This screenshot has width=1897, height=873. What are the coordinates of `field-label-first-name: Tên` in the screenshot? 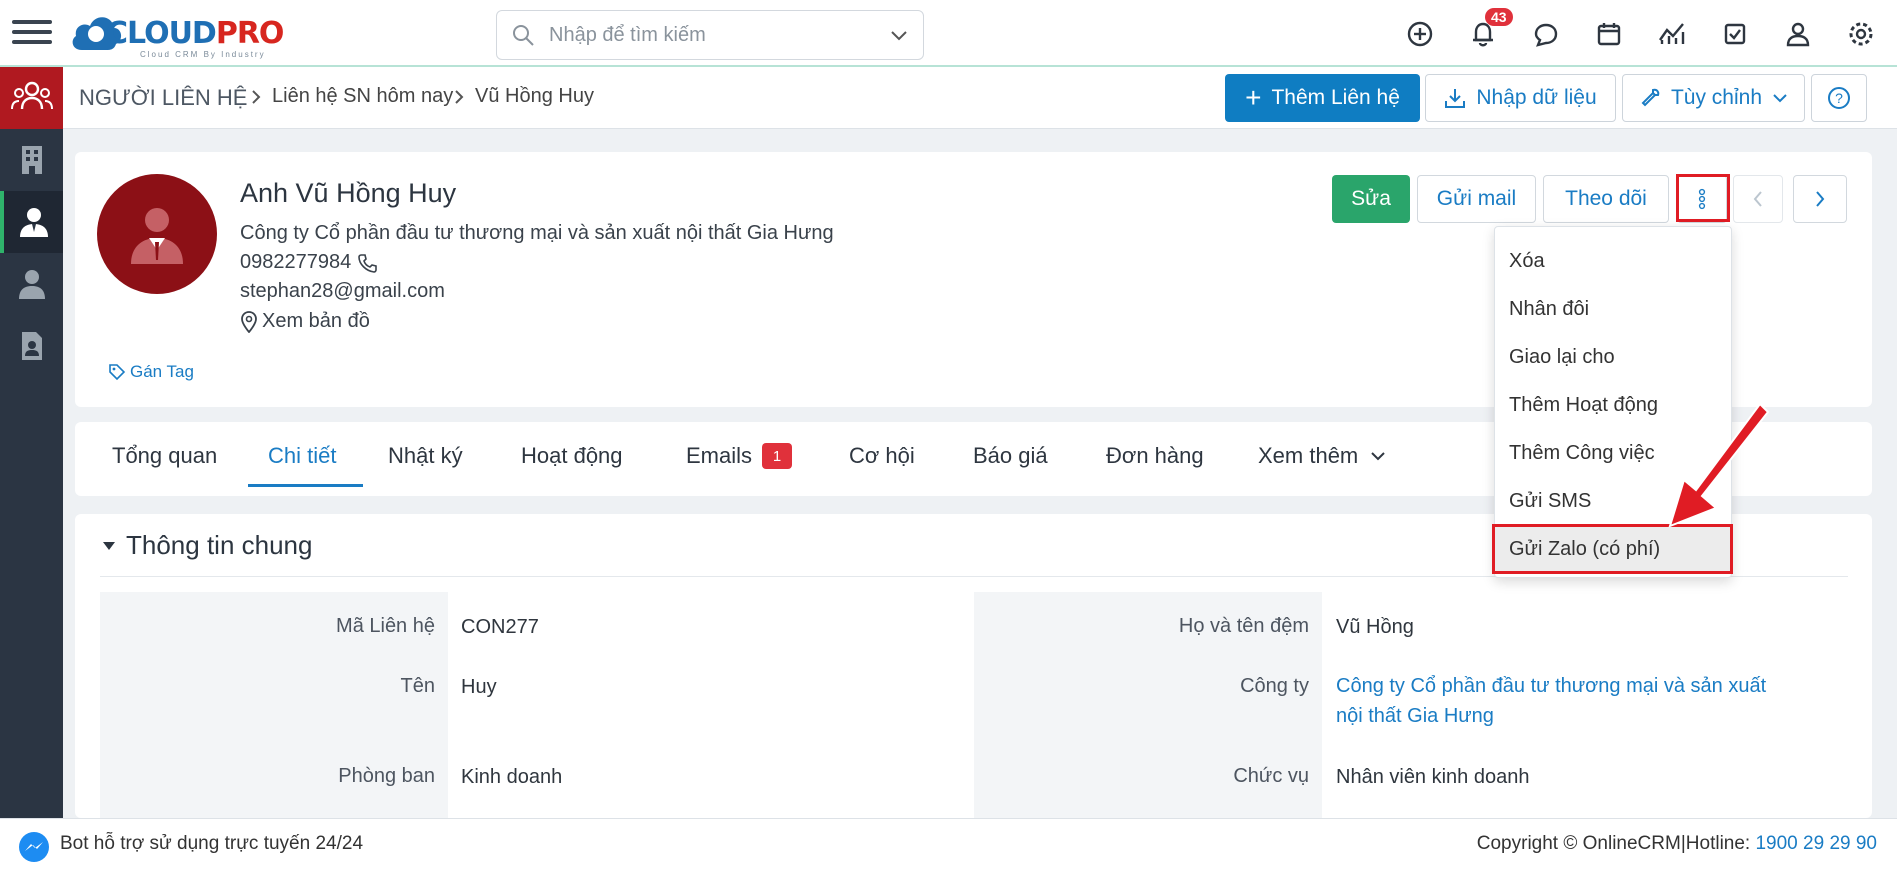 It's located at (417, 686).